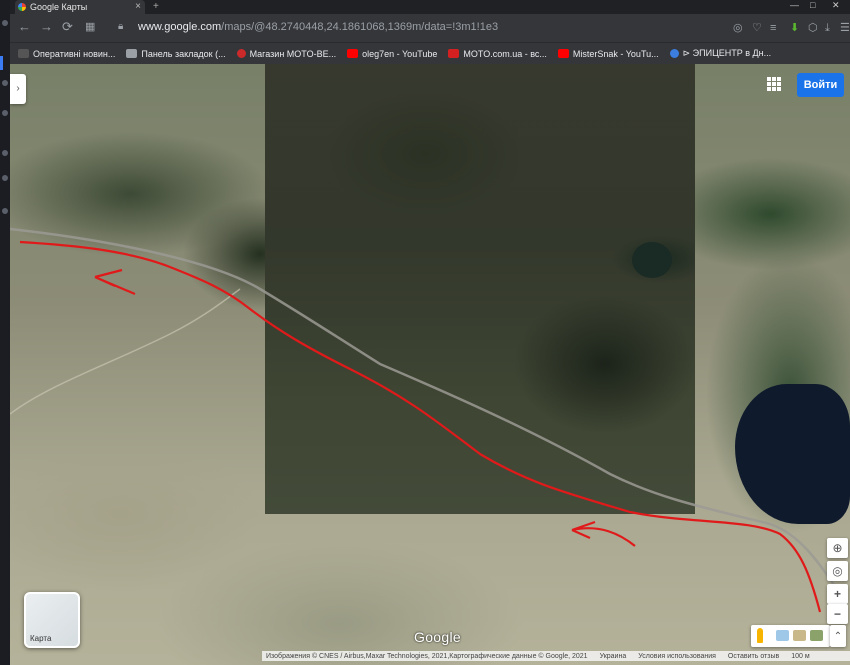 The height and width of the screenshot is (665, 850). I want to click on red-arrow-left, so click(115, 282).